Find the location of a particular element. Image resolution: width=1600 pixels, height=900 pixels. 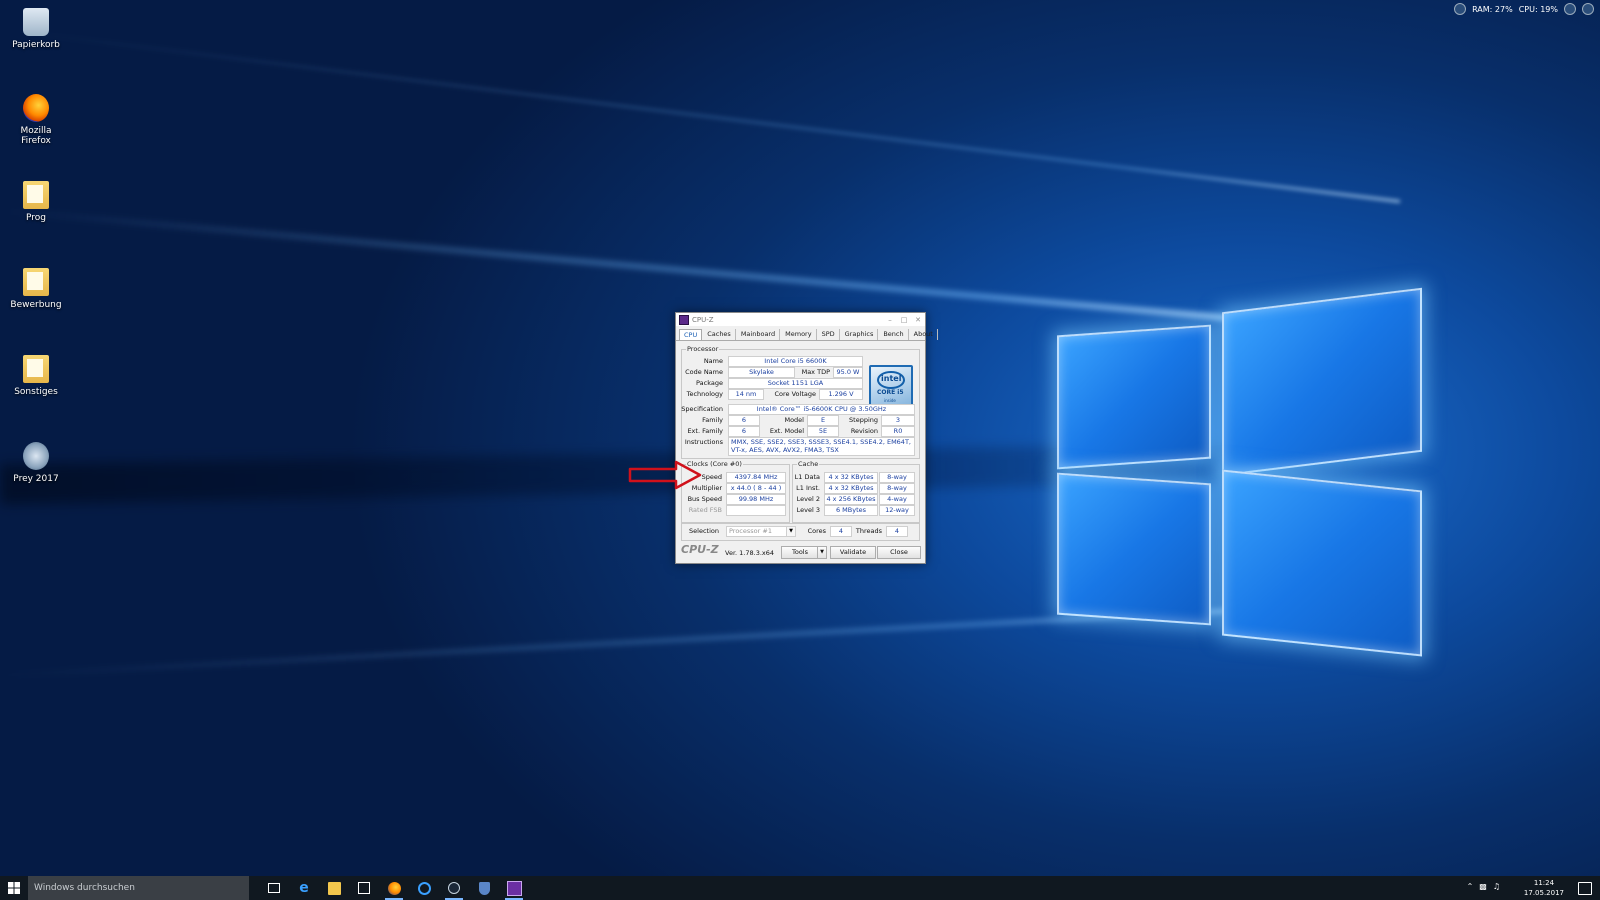

tab-about: About is located at coordinates (924, 334).